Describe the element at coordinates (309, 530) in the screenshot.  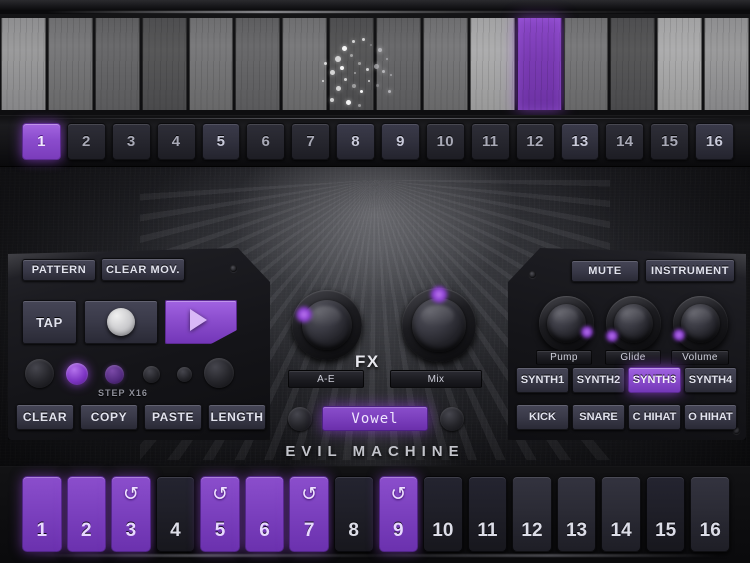
I see `step-button-label: 7` at that location.